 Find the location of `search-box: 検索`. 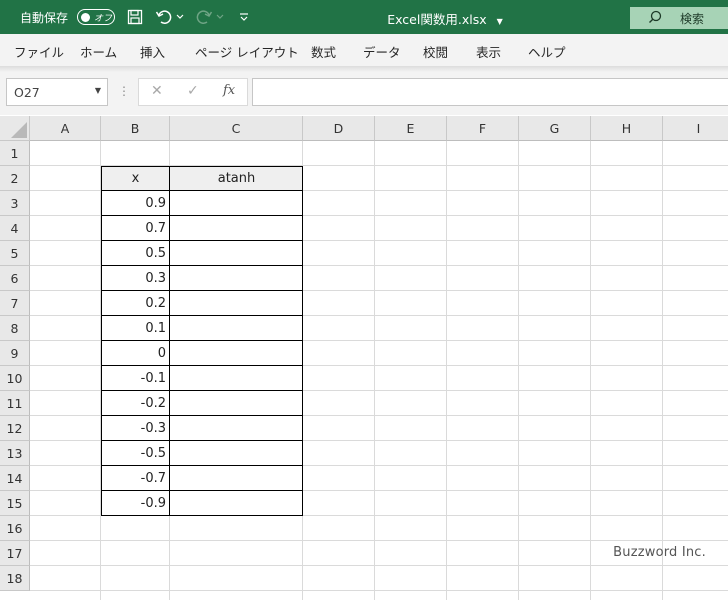

search-box: 検索 is located at coordinates (679, 18).